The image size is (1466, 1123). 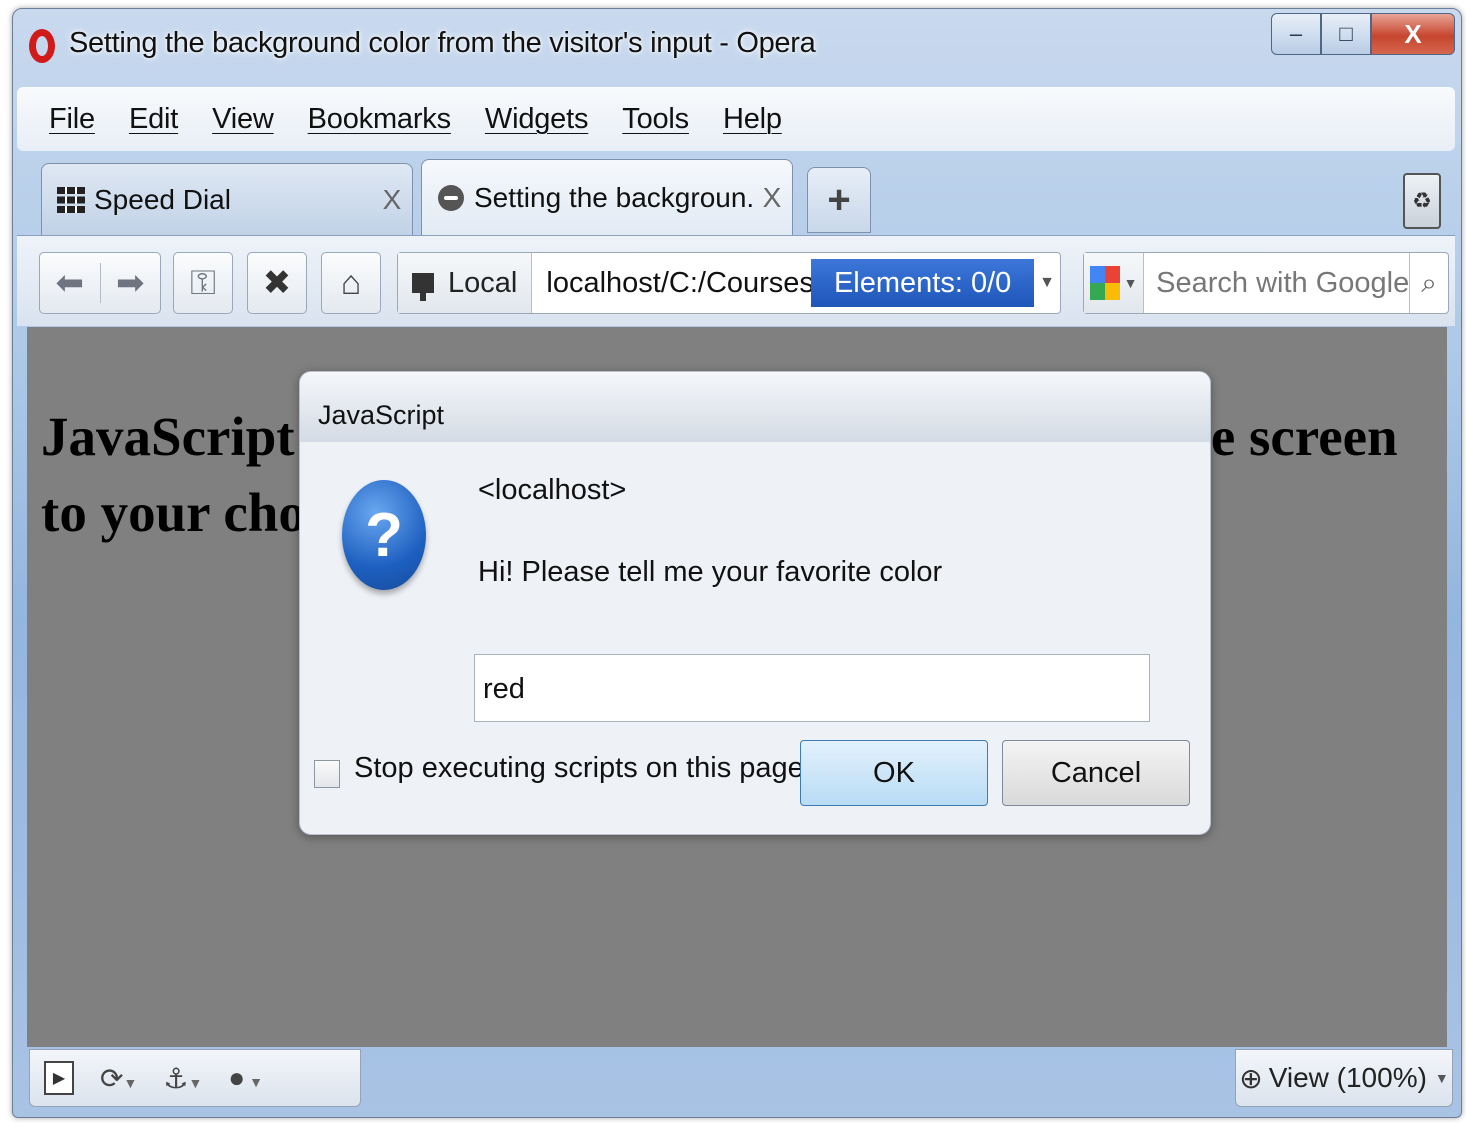 What do you see at coordinates (678, 283) in the screenshot?
I see `address-url: localhost/C:/Courses/C` at bounding box center [678, 283].